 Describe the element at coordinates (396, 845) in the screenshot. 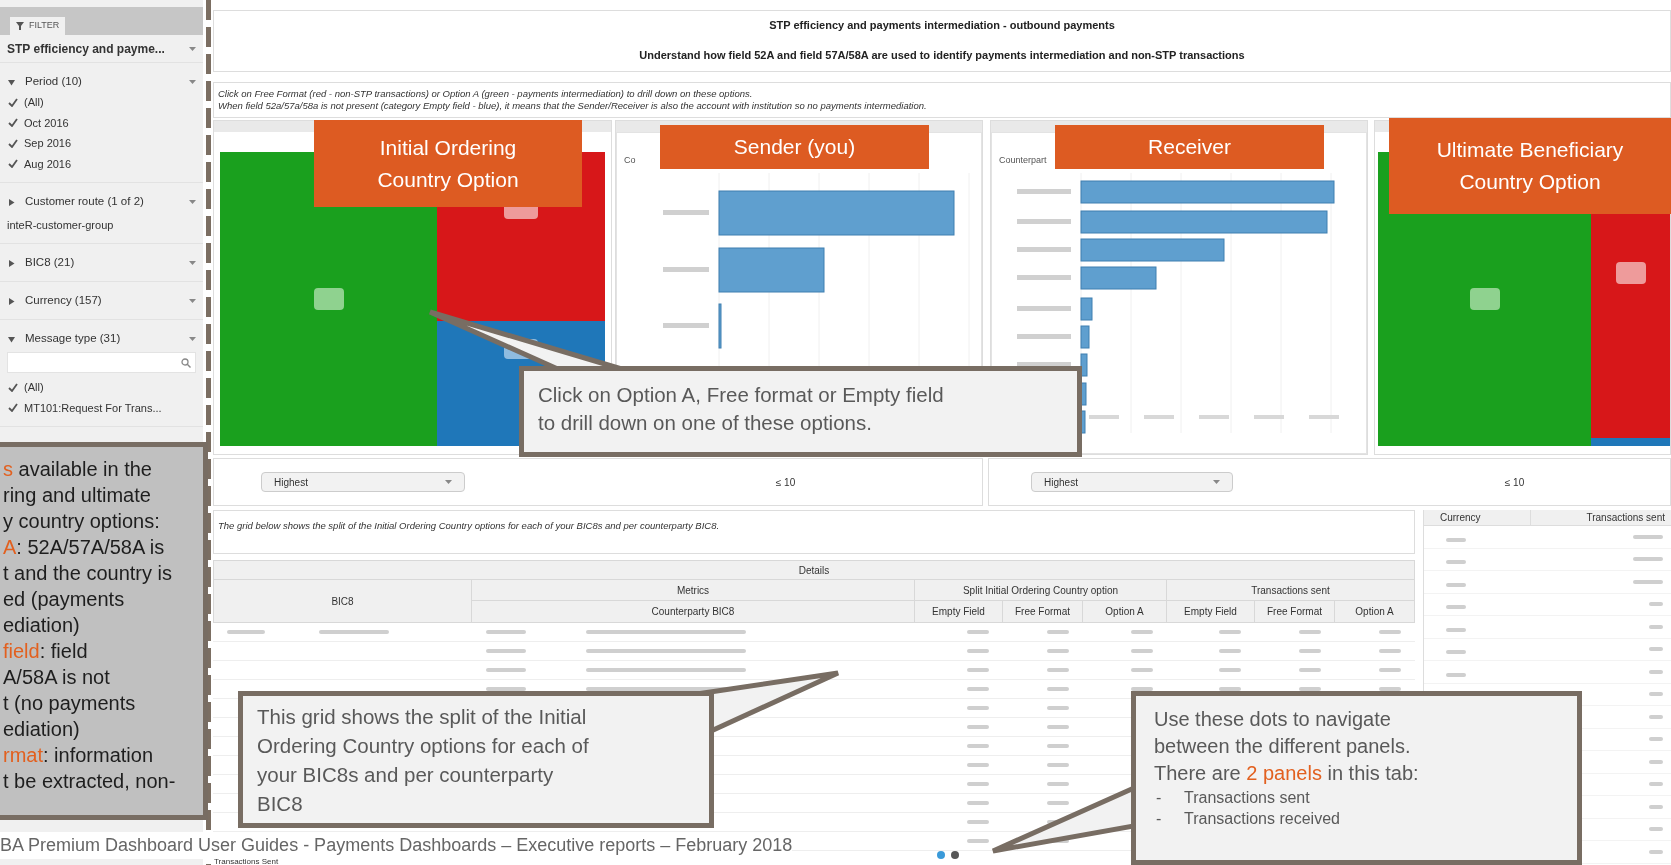

I see `footer-text: BA Premium Dashboard User Guides - Payments Dashboards – Executive reports – February 2018` at that location.